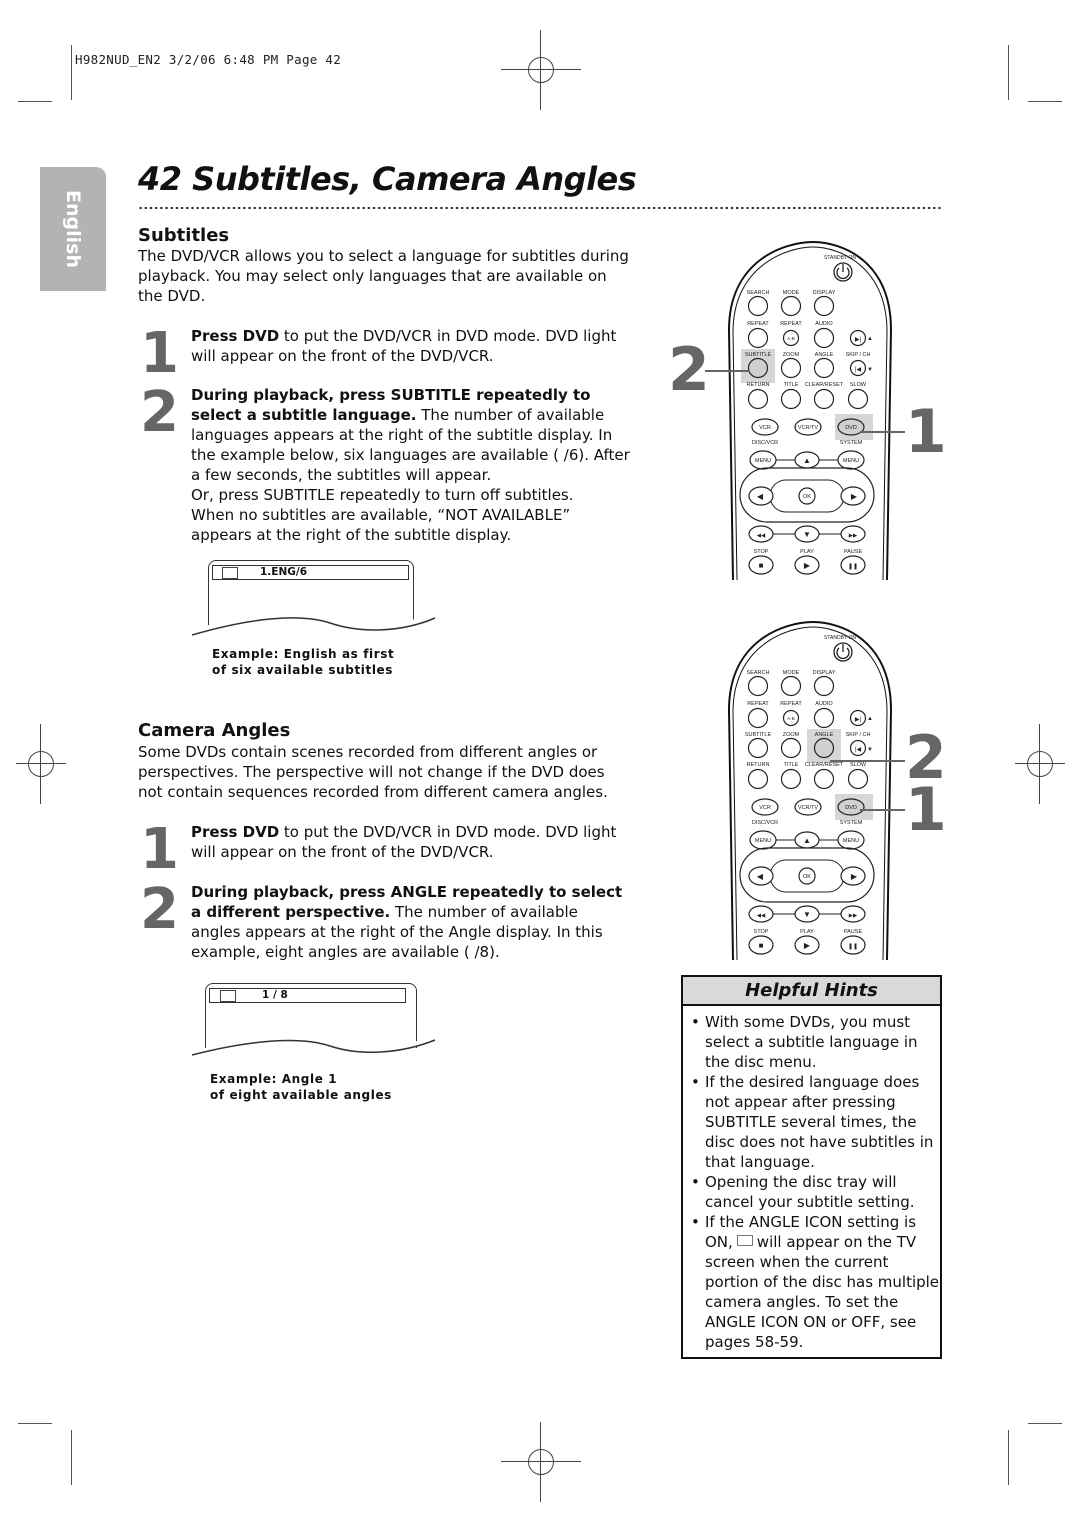 The image size is (1080, 1528). I want to click on caption-line: Example: Angle 1, so click(274, 1079).